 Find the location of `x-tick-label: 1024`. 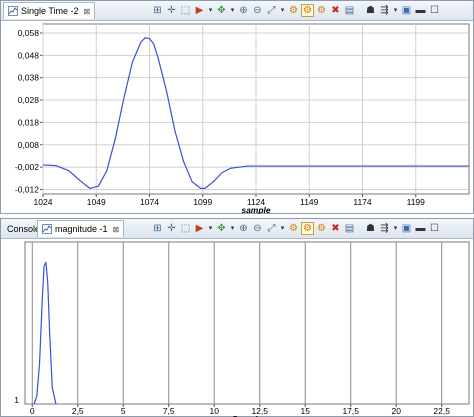

x-tick-label: 1024 is located at coordinates (43, 202).